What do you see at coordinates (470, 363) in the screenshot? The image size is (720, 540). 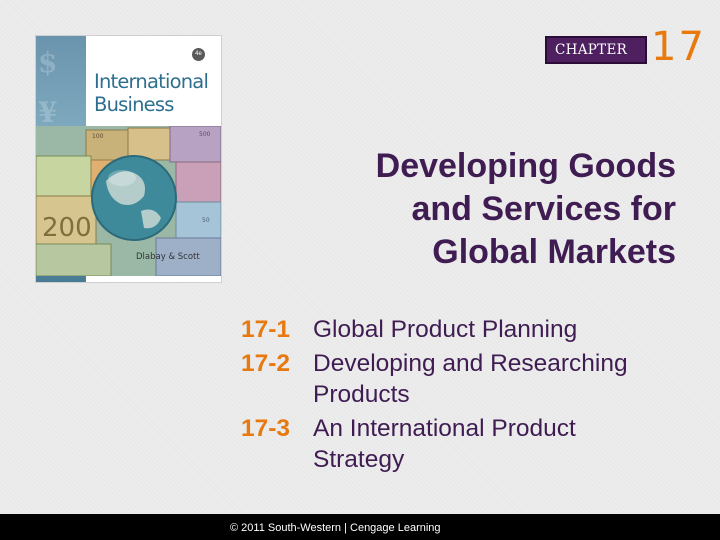 I see `objective-text-line1: Developing and Researching` at bounding box center [470, 363].